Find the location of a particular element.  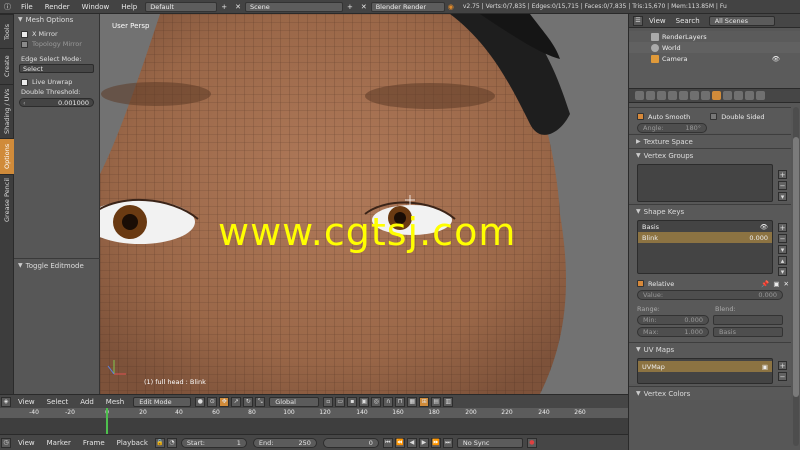

prev-key-icon: ⏪ is located at coordinates (399, 442).